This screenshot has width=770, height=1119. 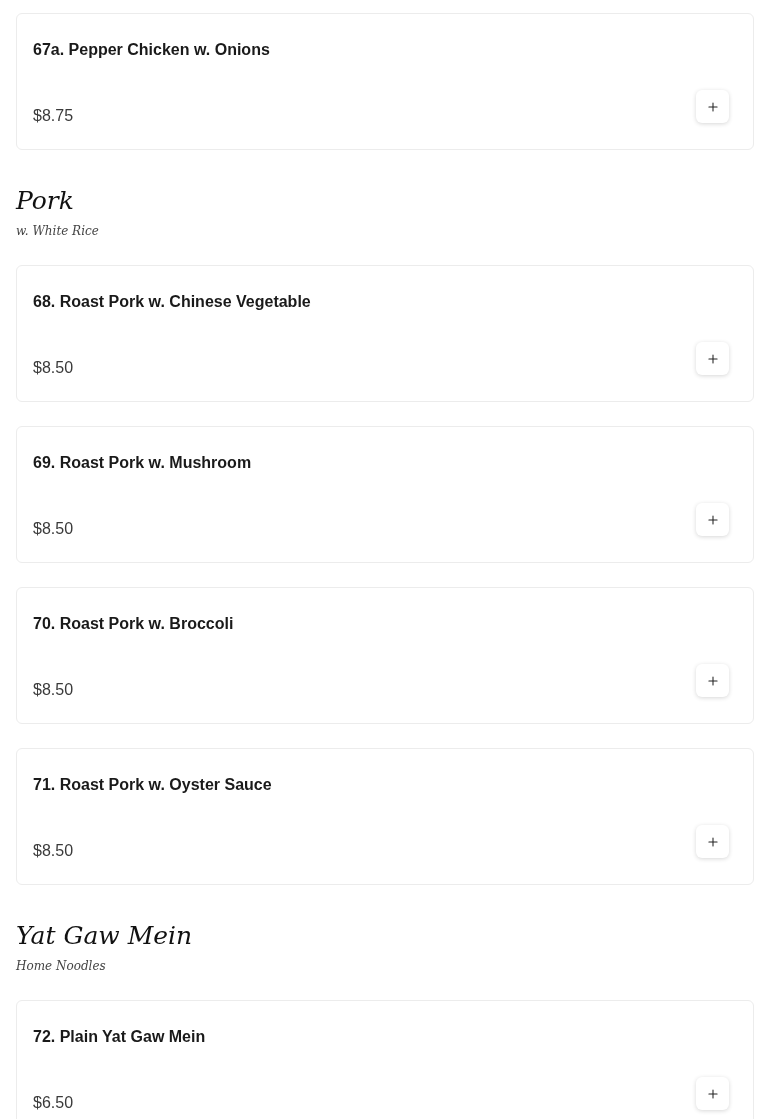 I want to click on section-subtitle: Home Noodles, so click(x=61, y=966).